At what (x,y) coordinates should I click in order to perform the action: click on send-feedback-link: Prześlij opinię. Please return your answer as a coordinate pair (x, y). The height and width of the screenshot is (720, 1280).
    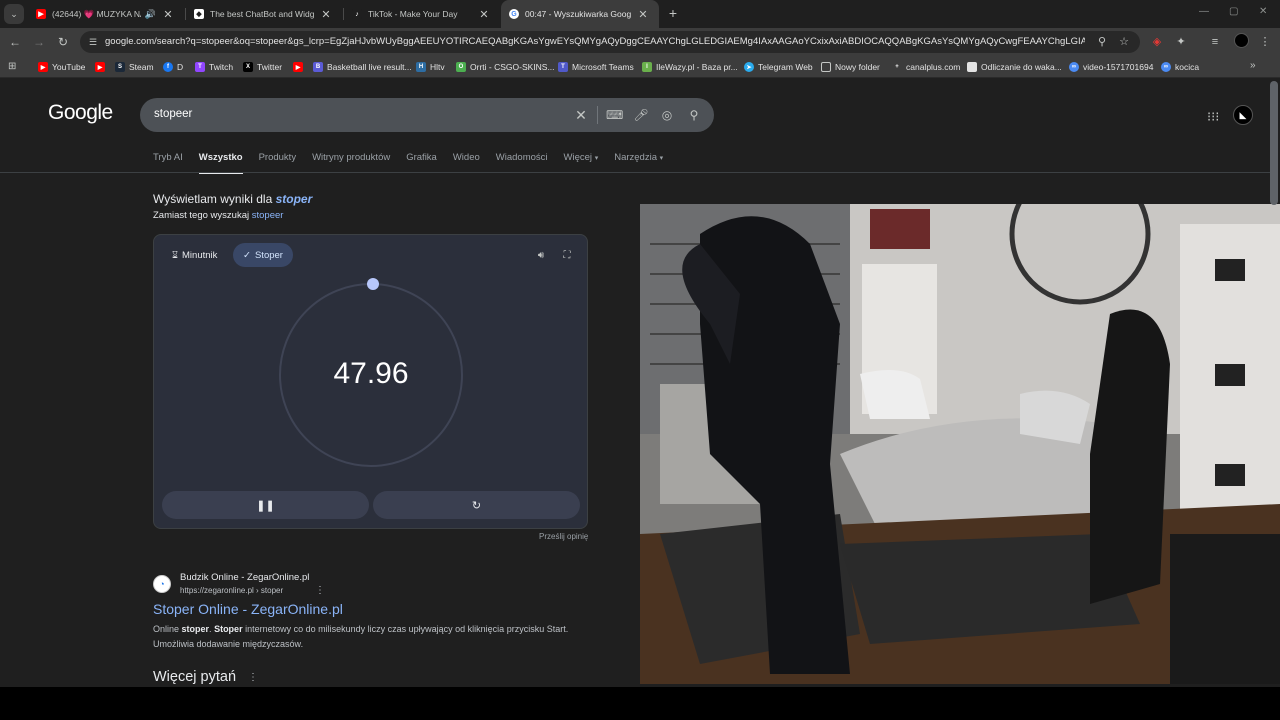
    Looking at the image, I should click on (563, 536).